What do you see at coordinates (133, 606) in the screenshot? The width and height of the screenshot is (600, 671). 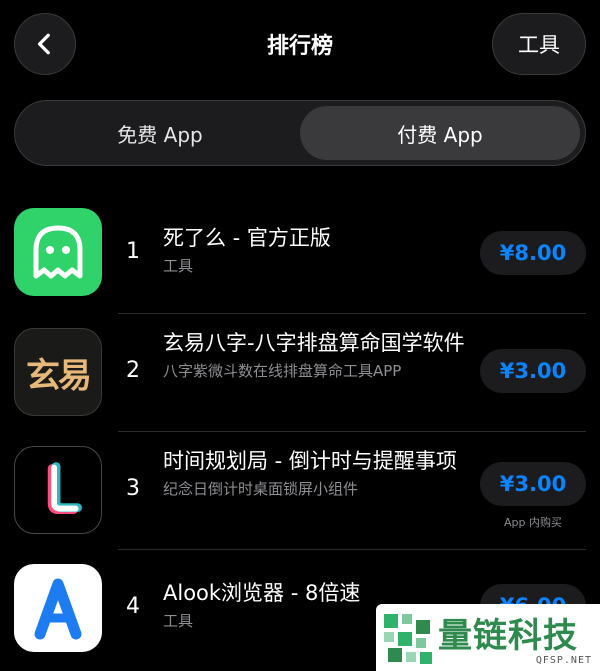 I see `rank-number: 4` at bounding box center [133, 606].